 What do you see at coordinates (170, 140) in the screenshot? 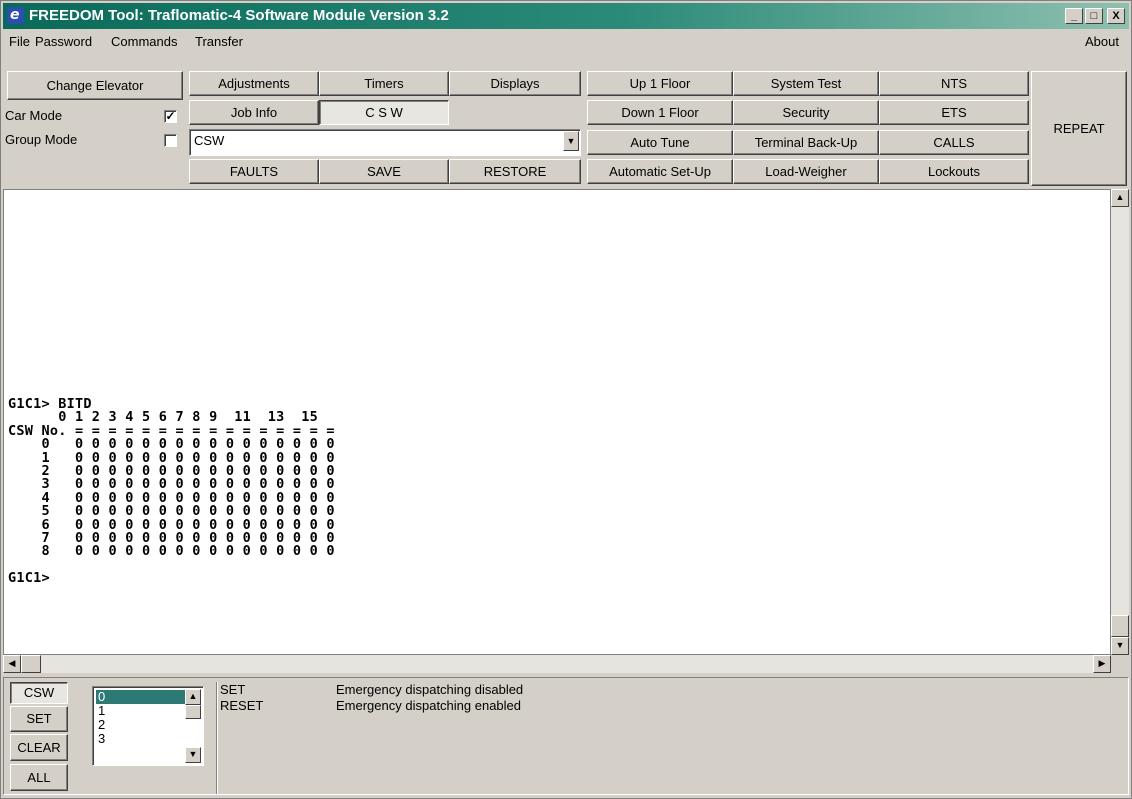
I see `group-mode-checkbox` at bounding box center [170, 140].